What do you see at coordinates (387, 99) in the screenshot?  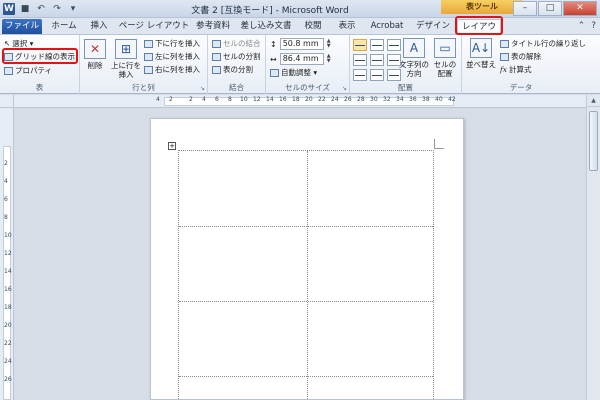 I see `ruler-number: 32` at bounding box center [387, 99].